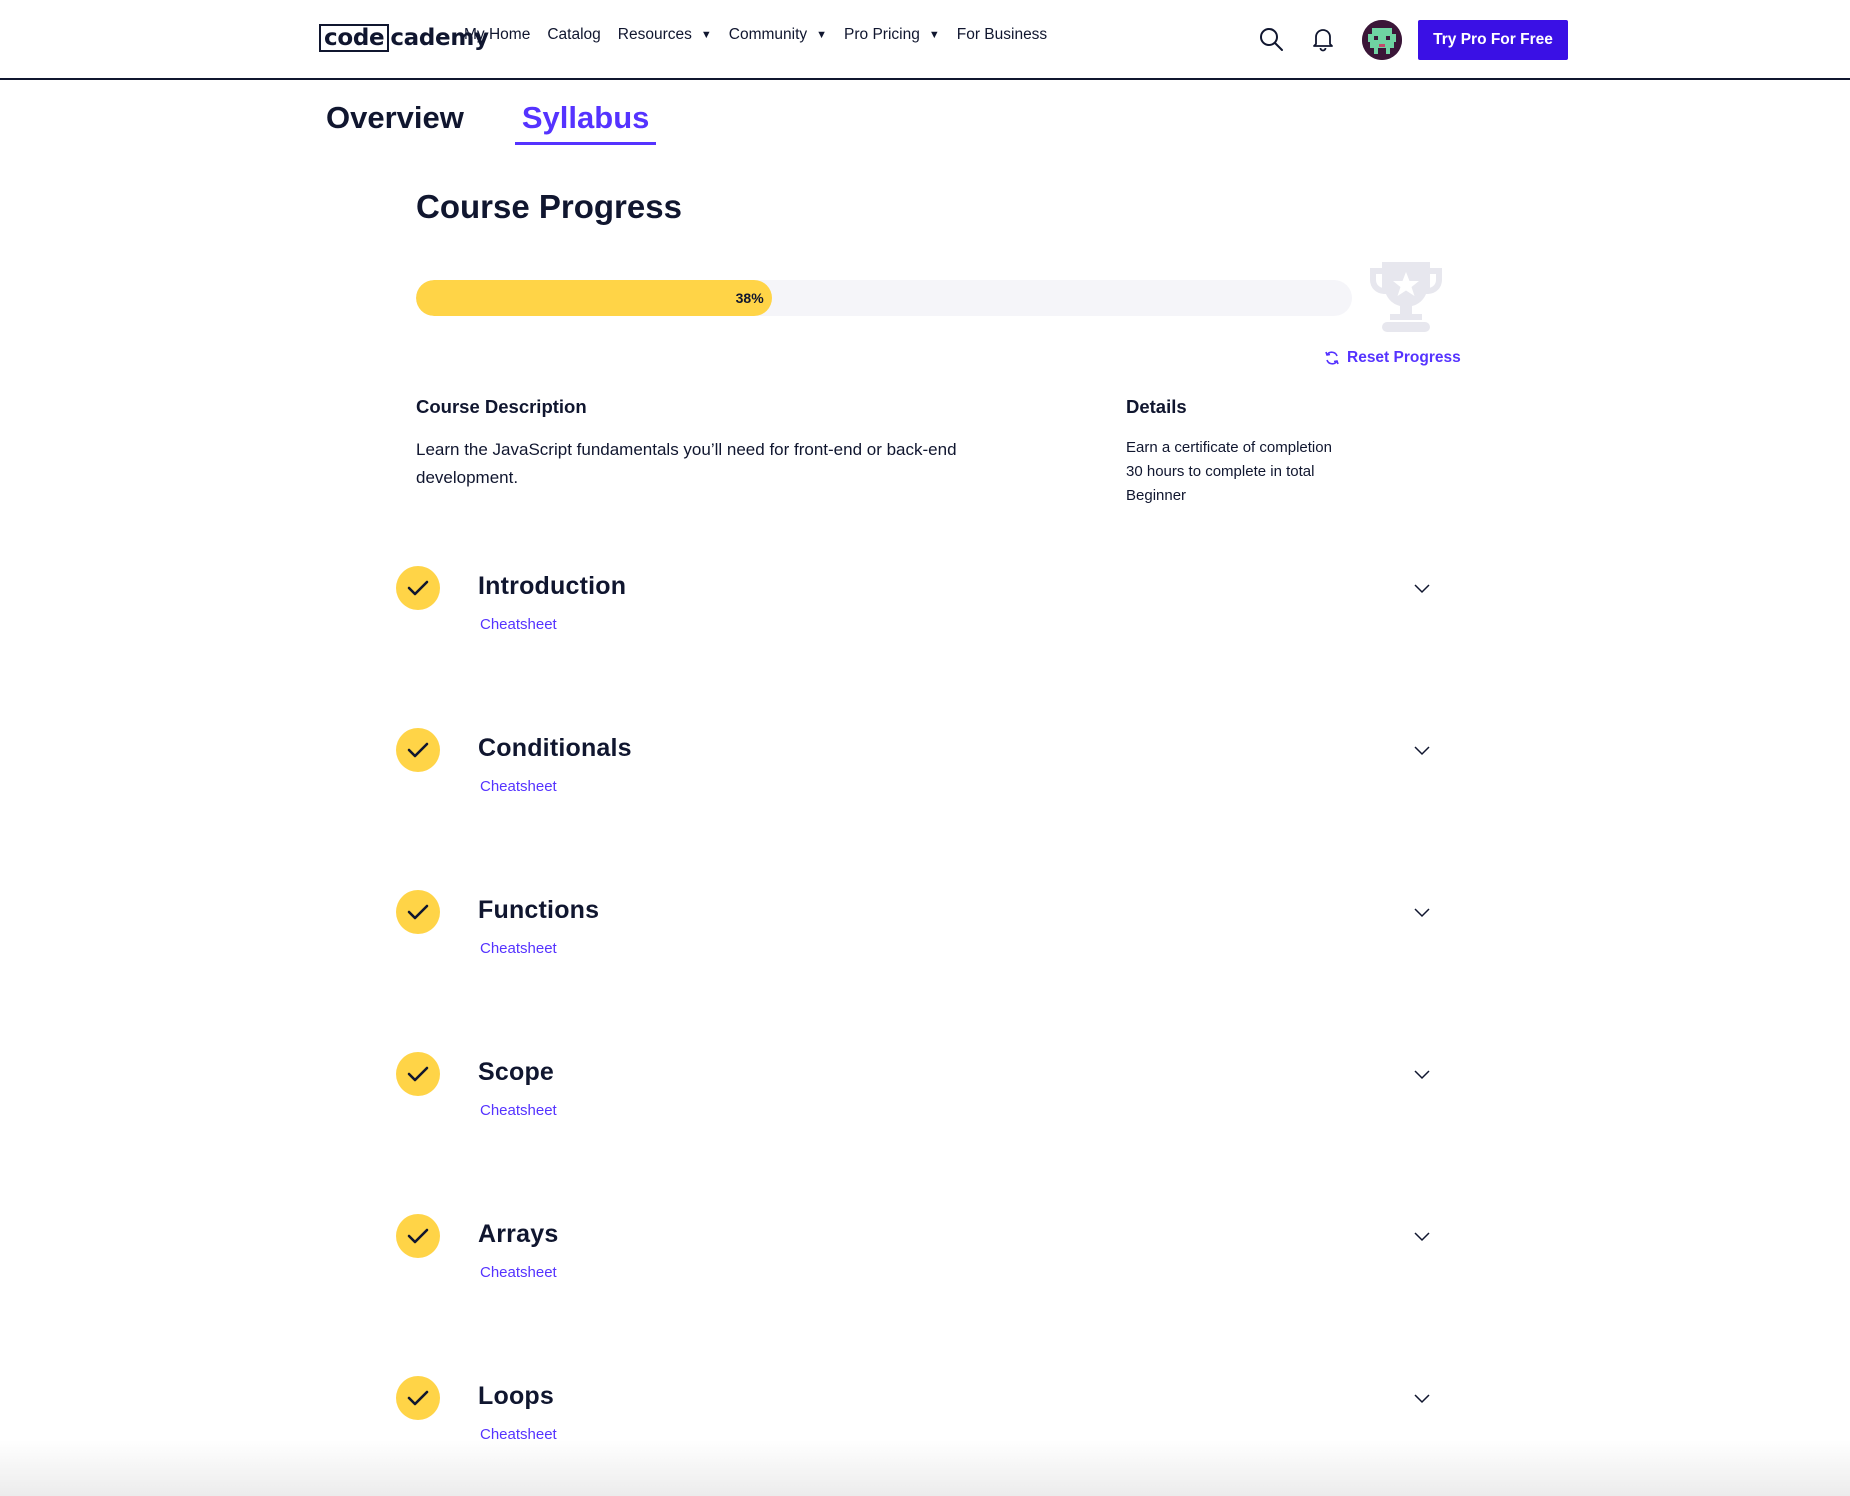 The width and height of the screenshot is (1850, 1496). Describe the element at coordinates (354, 38) in the screenshot. I see `logo-code-text: code` at that location.